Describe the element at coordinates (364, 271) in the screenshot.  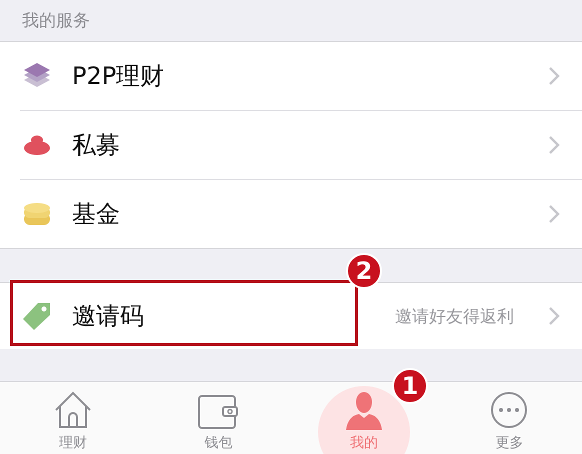
I see `step-badge: 2` at that location.